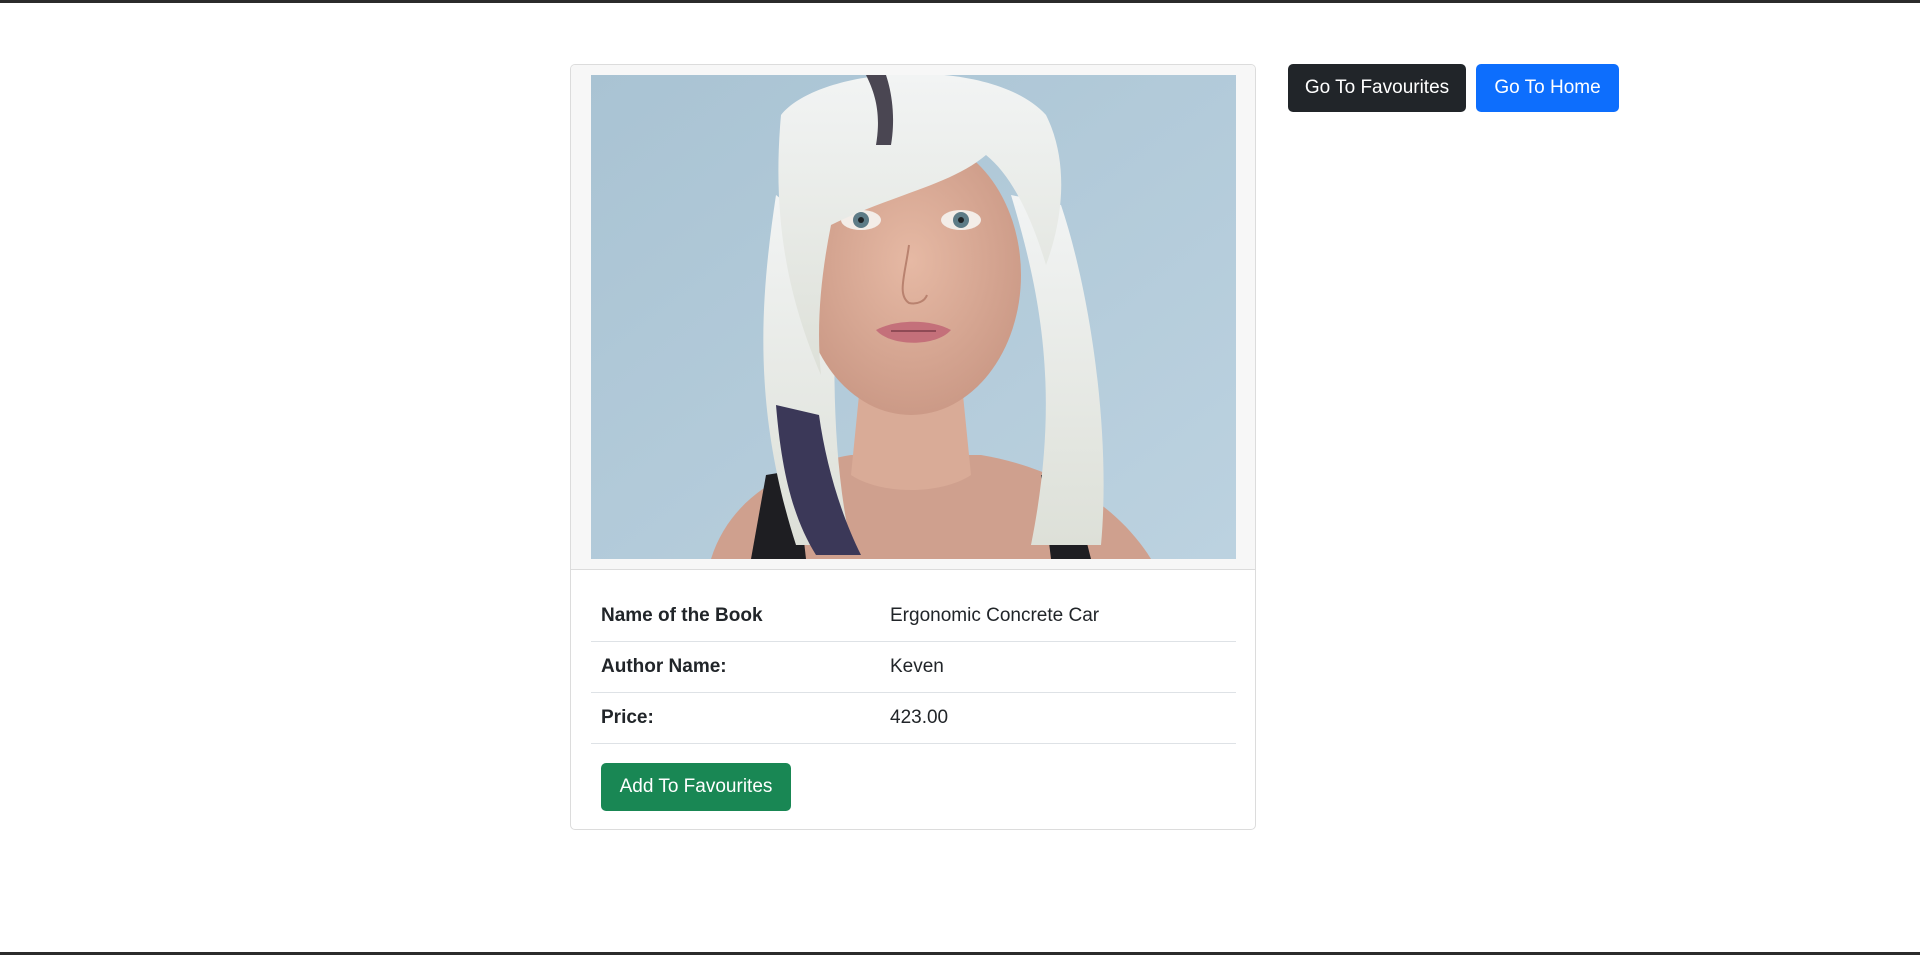  What do you see at coordinates (735, 667) in the screenshot?
I see `author-name-label: Author Name:` at bounding box center [735, 667].